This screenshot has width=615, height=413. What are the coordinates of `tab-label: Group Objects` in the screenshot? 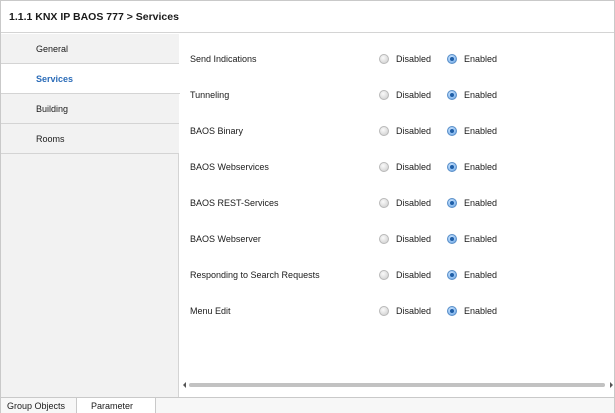 It's located at (36, 406).